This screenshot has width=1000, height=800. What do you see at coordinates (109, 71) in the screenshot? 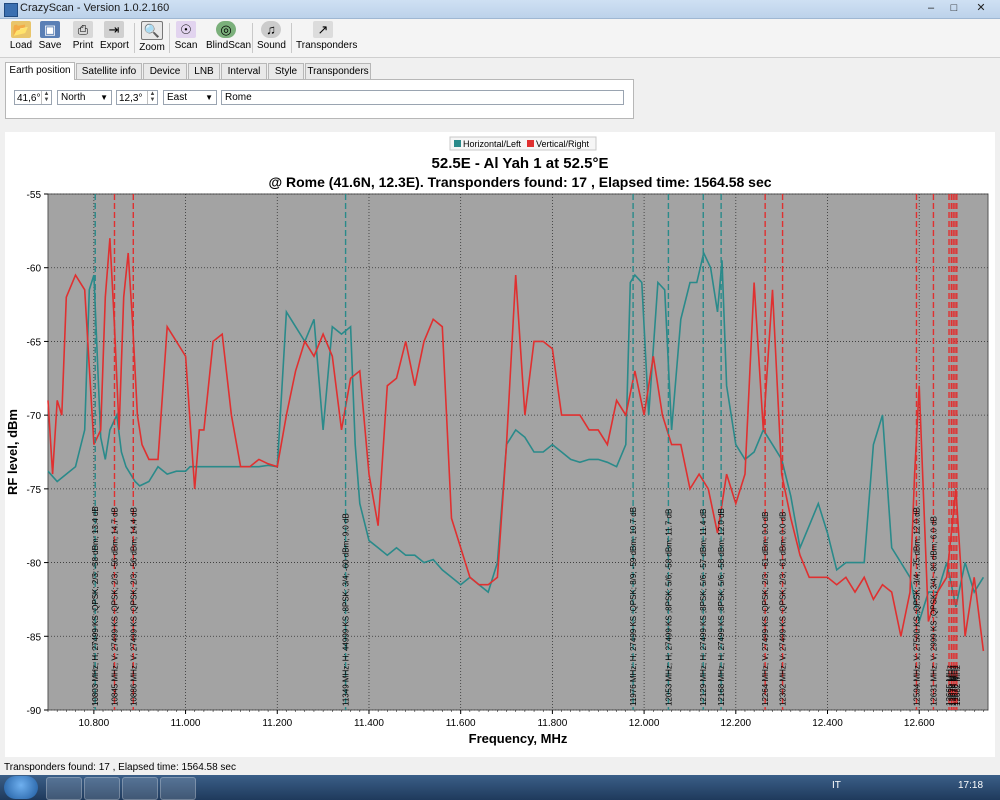
I see `tab-satellite-info: Satellite info` at bounding box center [109, 71].